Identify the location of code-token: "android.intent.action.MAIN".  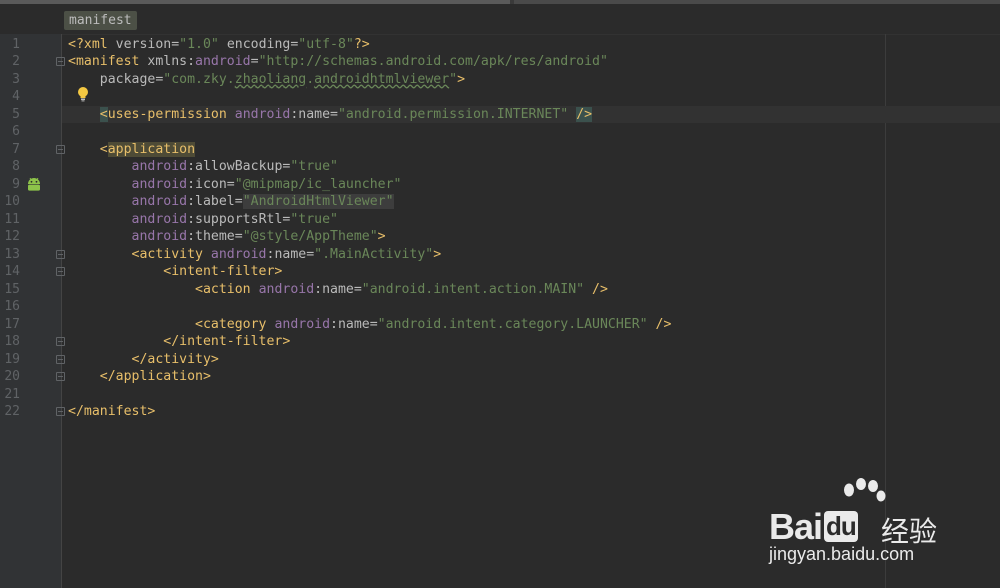
(473, 289).